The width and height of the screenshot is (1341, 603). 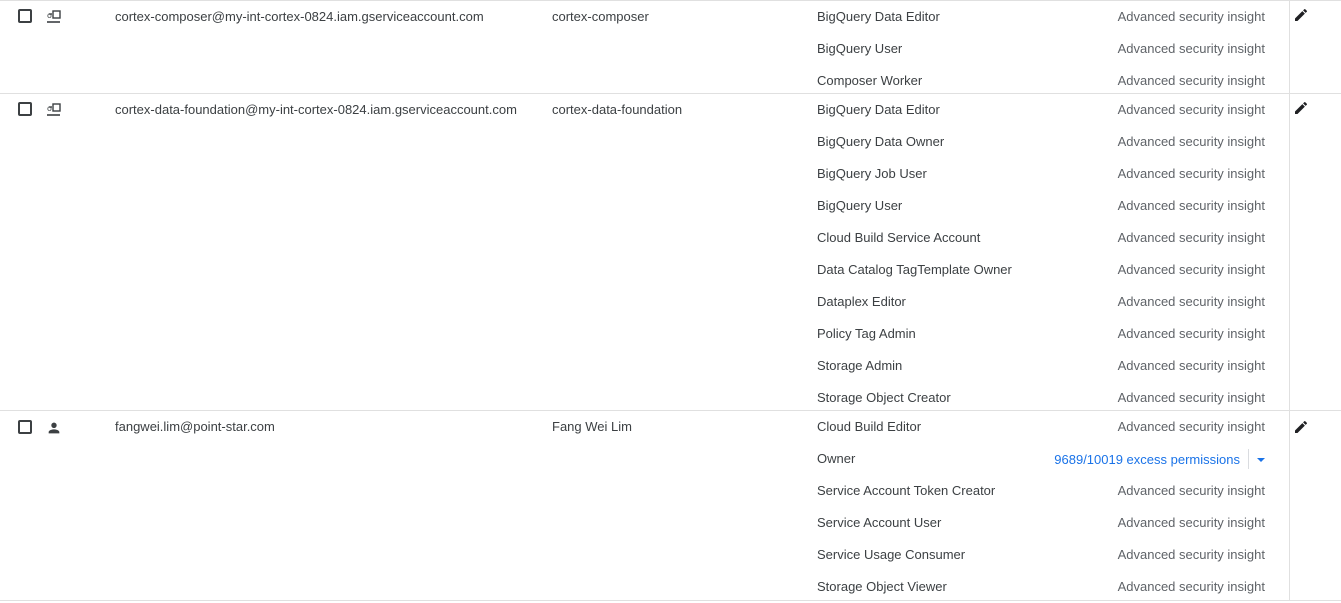 What do you see at coordinates (882, 586) in the screenshot?
I see `role-label: Storage Object Viewer` at bounding box center [882, 586].